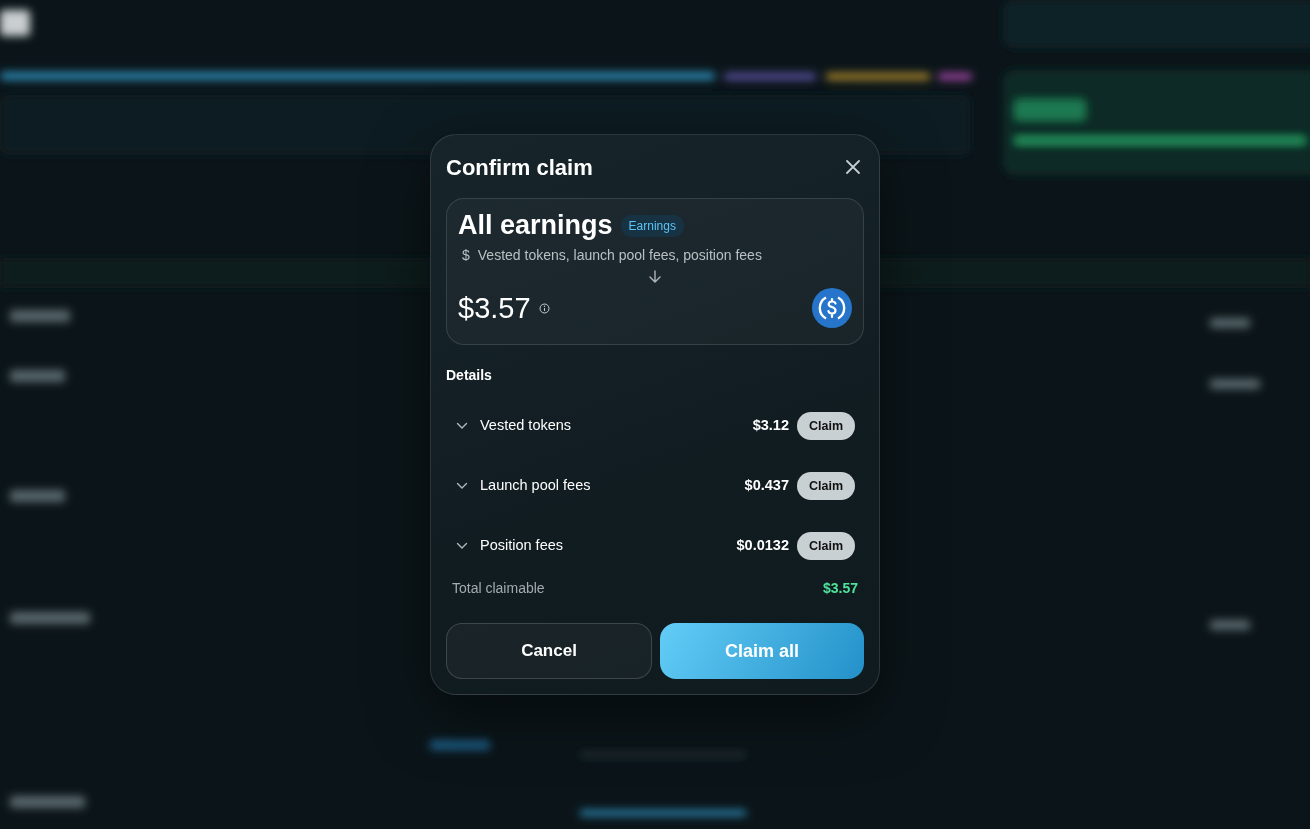  Describe the element at coordinates (466, 255) in the screenshot. I see `currency-symbol: $` at that location.